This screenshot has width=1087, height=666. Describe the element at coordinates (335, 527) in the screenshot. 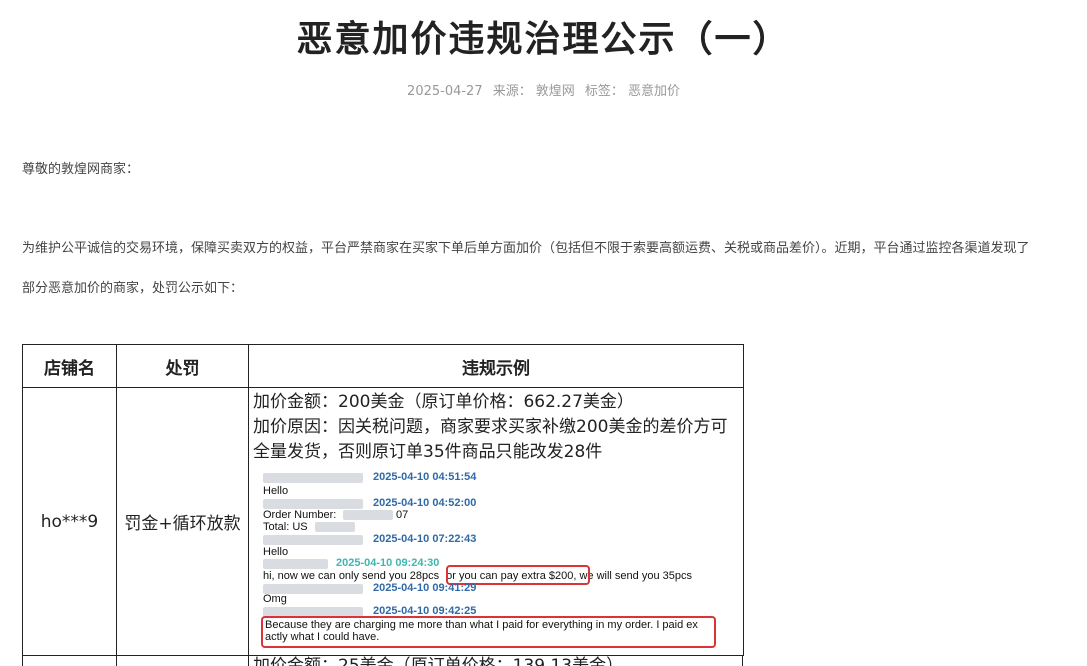

I see `redacted-total` at that location.